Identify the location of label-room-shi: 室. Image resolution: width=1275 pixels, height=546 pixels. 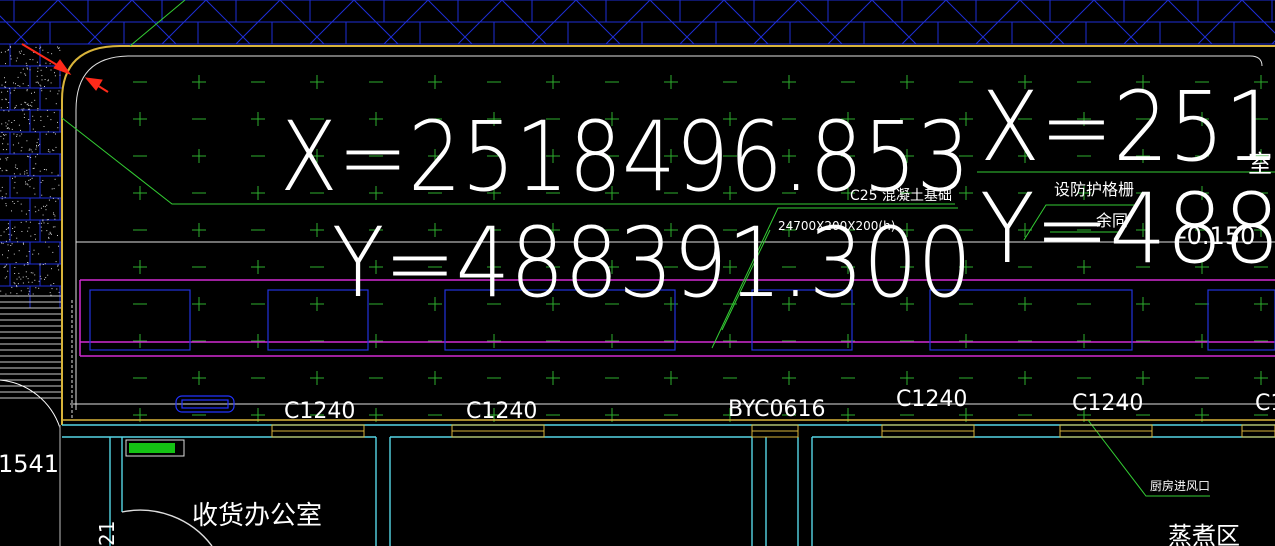
(1260, 164).